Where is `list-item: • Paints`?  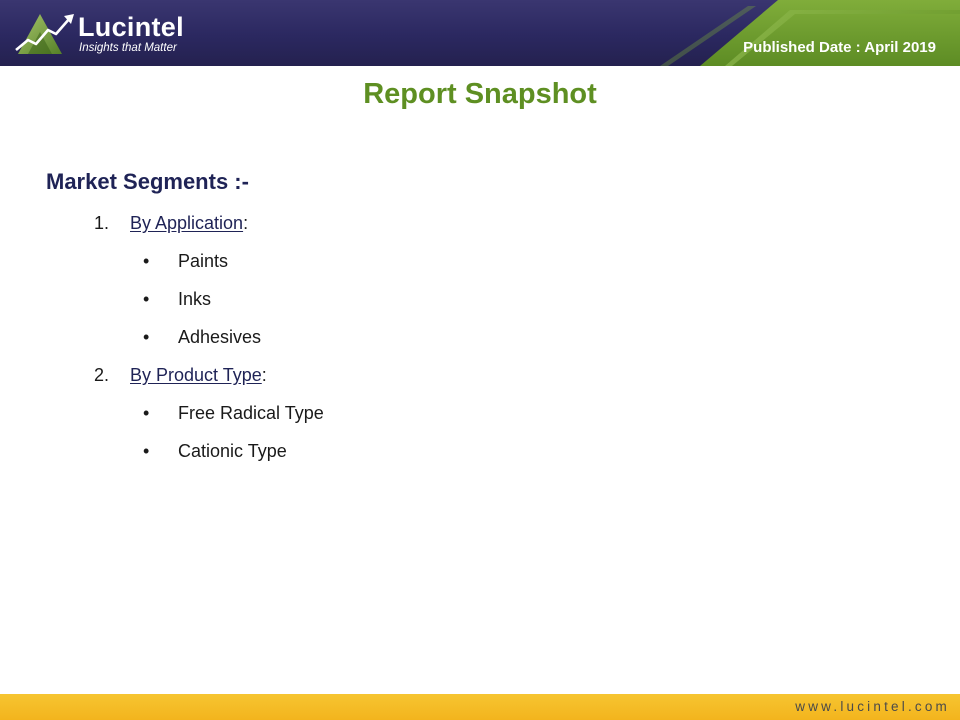
list-item: • Paints is located at coordinates (396, 261).